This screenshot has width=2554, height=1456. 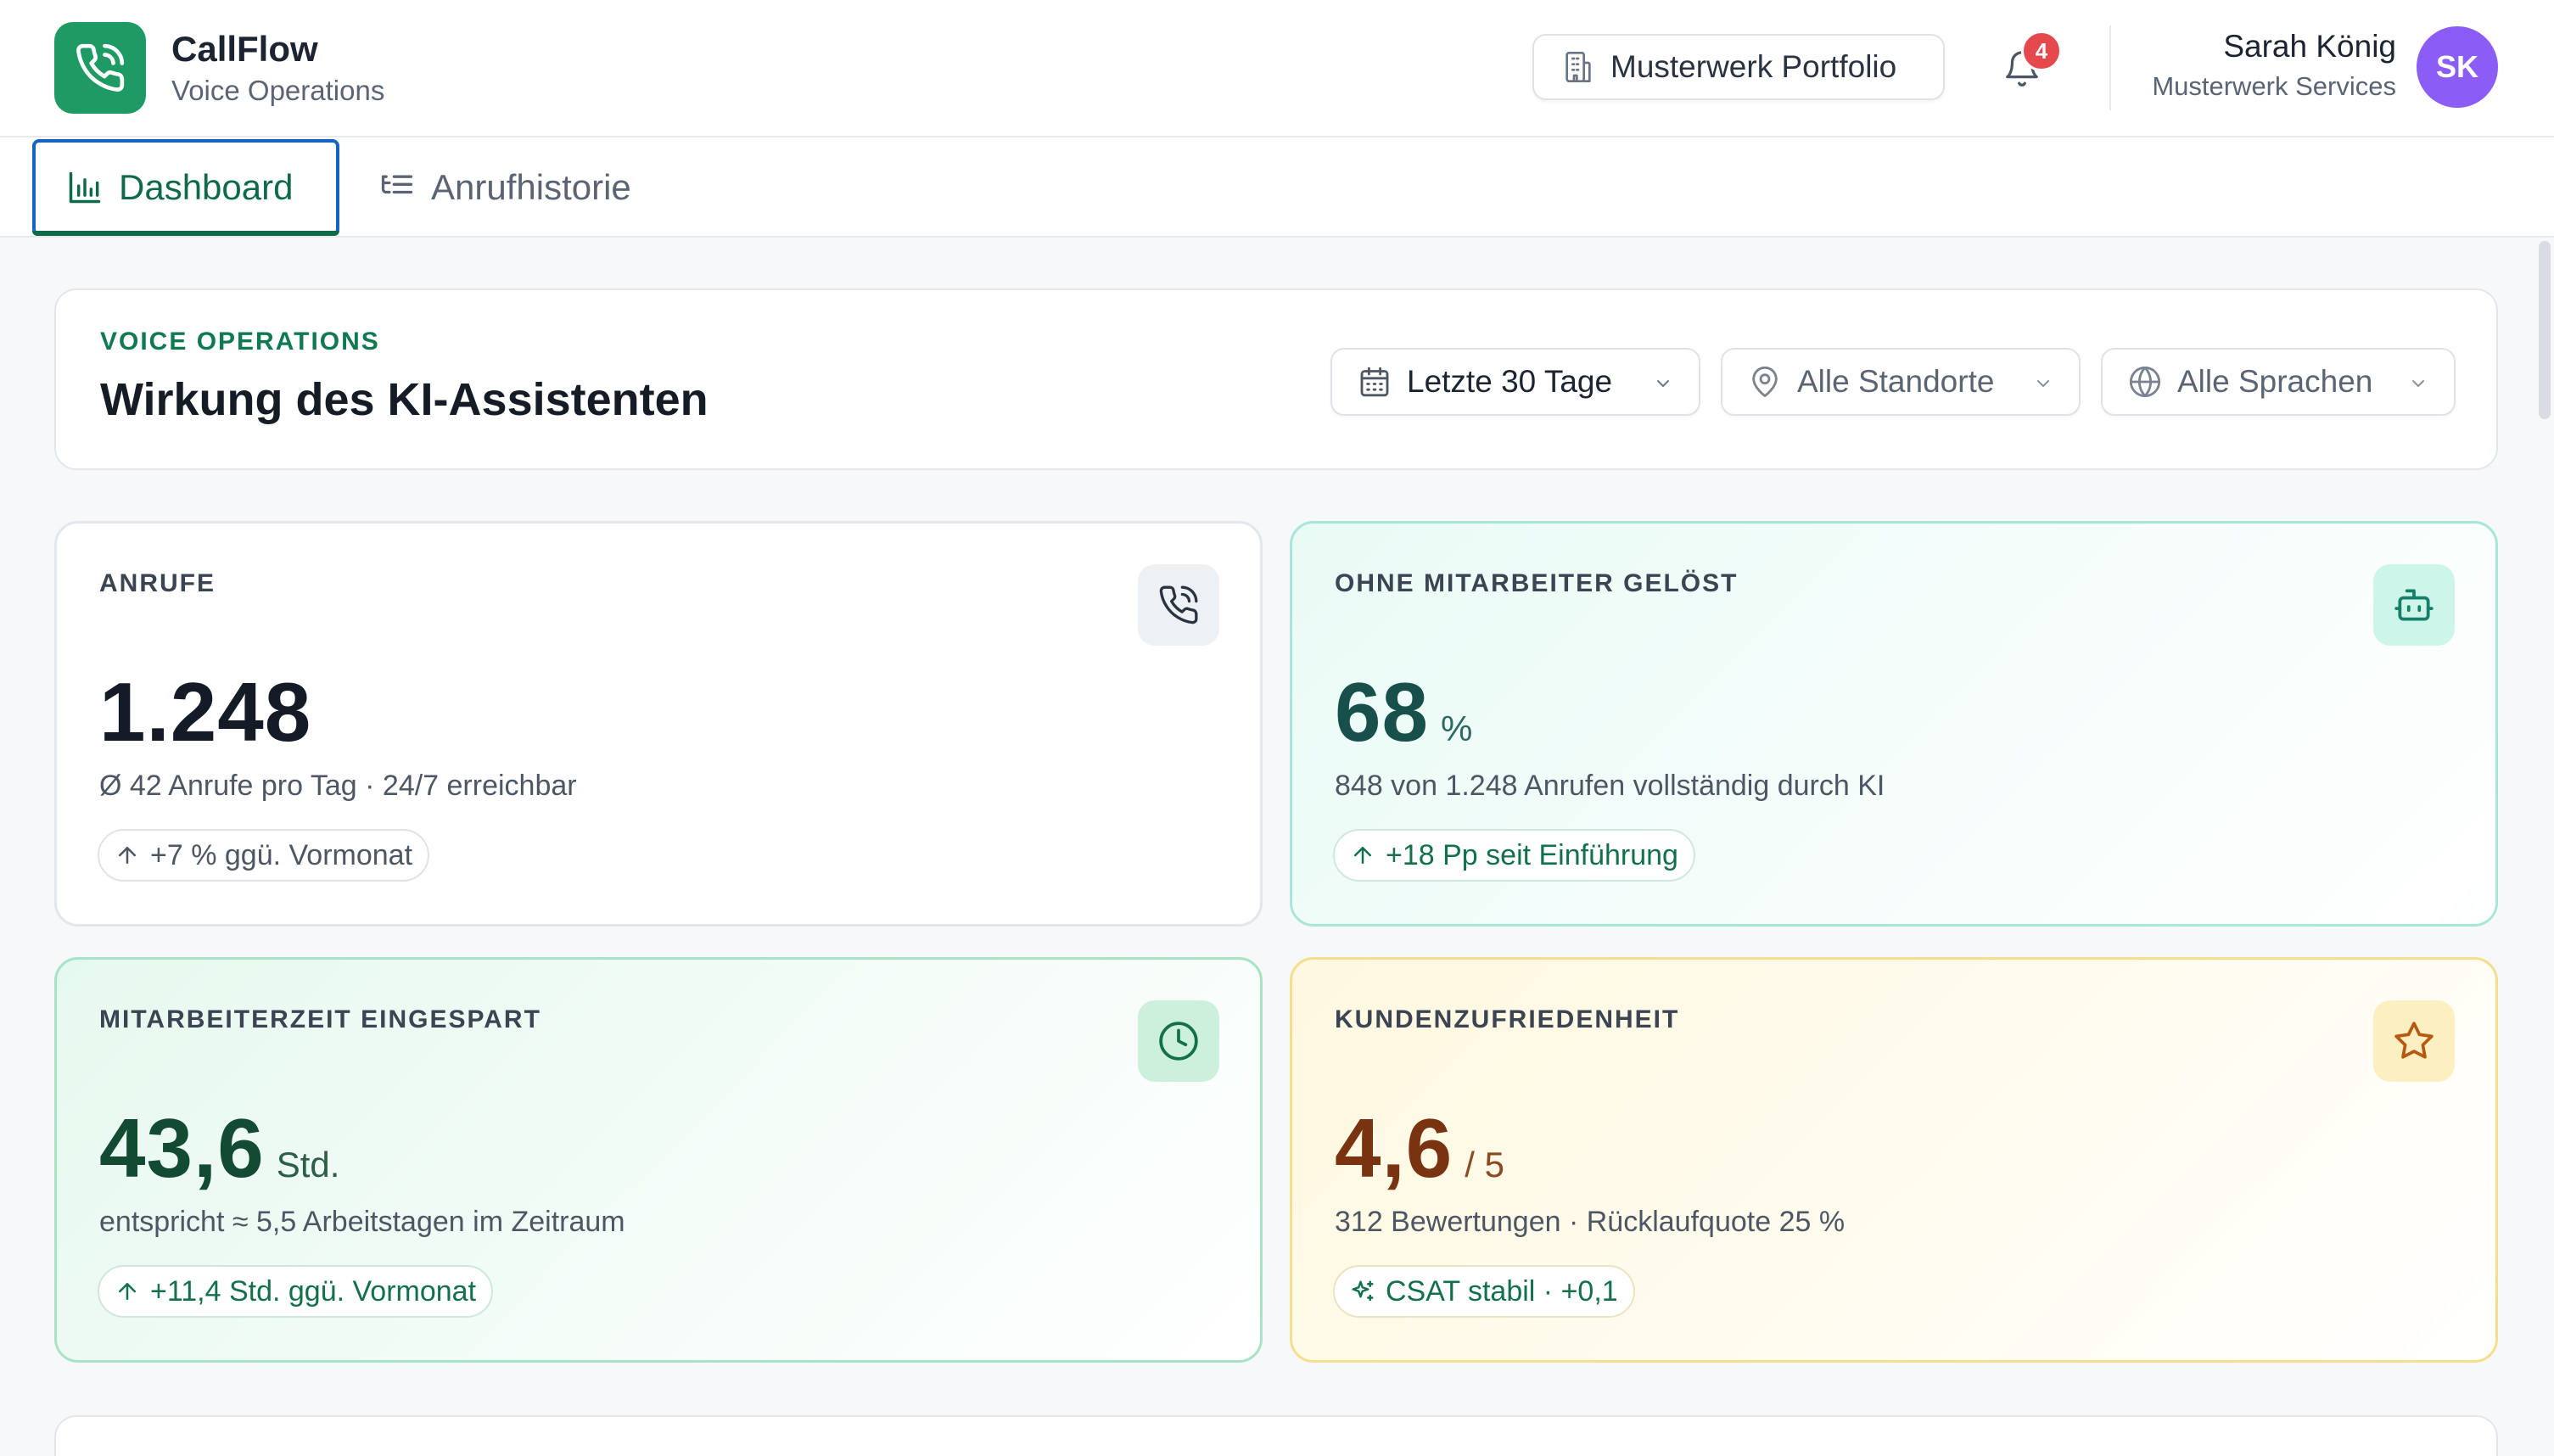 What do you see at coordinates (1502, 1291) in the screenshot?
I see `kpi-trend-text: CSAT stabil · +0,1` at bounding box center [1502, 1291].